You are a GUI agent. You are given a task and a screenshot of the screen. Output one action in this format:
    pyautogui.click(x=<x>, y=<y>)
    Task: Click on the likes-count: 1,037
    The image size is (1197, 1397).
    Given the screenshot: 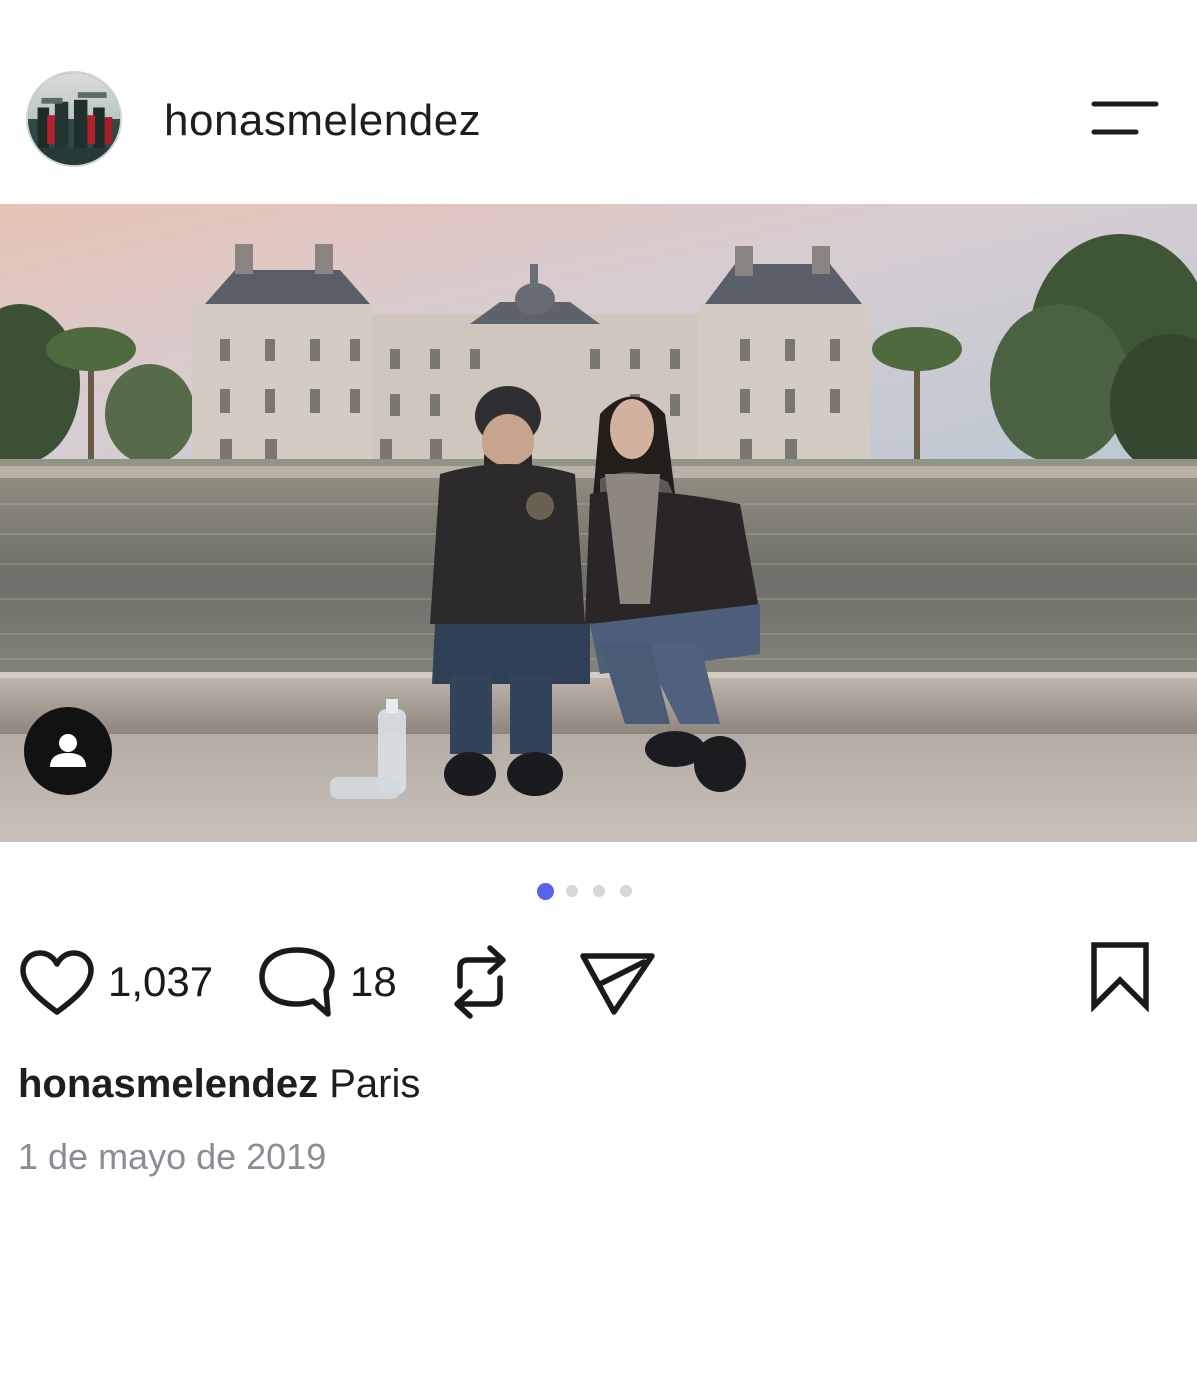 What is the action you would take?
    pyautogui.click(x=160, y=982)
    